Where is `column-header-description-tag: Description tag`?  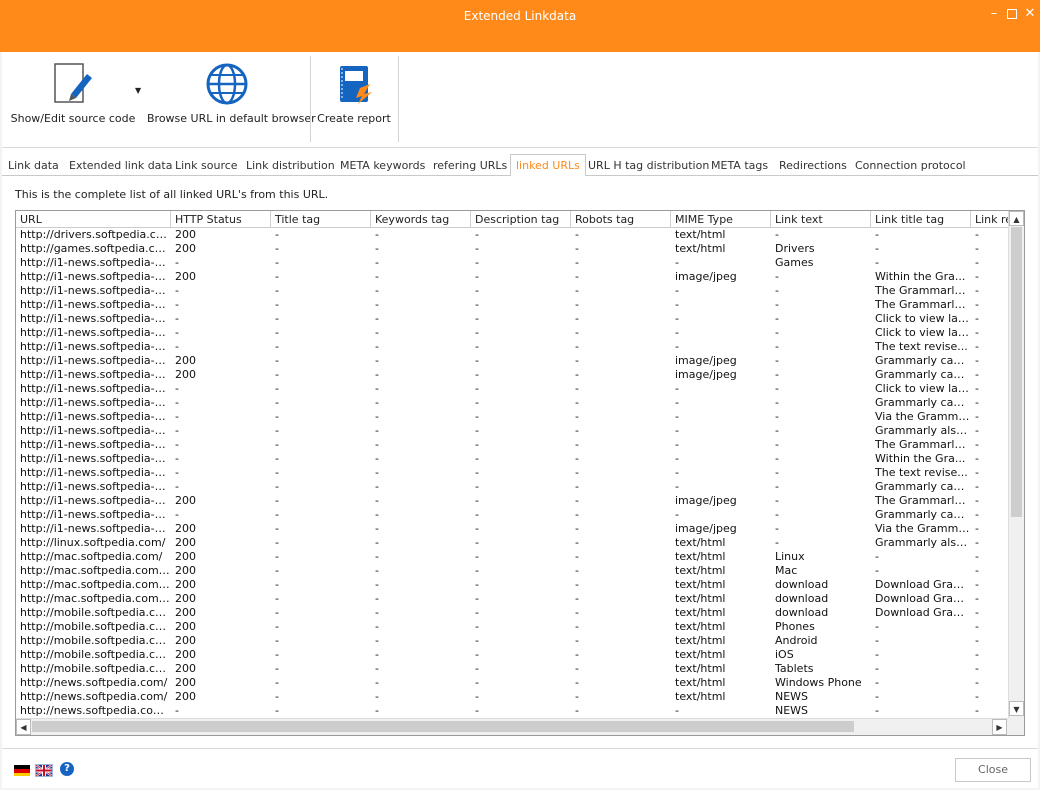 column-header-description-tag: Description tag is located at coordinates (521, 219).